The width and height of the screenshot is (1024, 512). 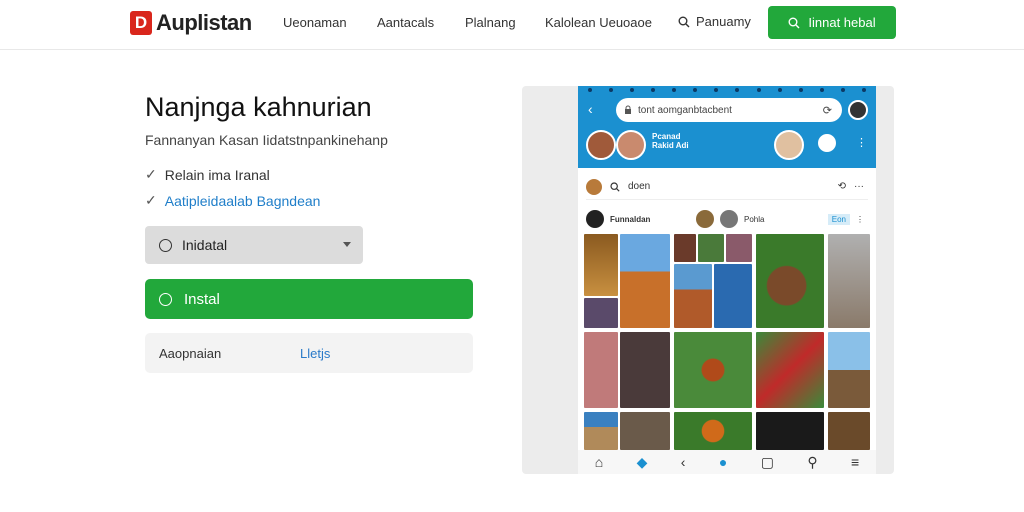 I want to click on feature-label-1: Relain ima Iranal, so click(x=217, y=174).